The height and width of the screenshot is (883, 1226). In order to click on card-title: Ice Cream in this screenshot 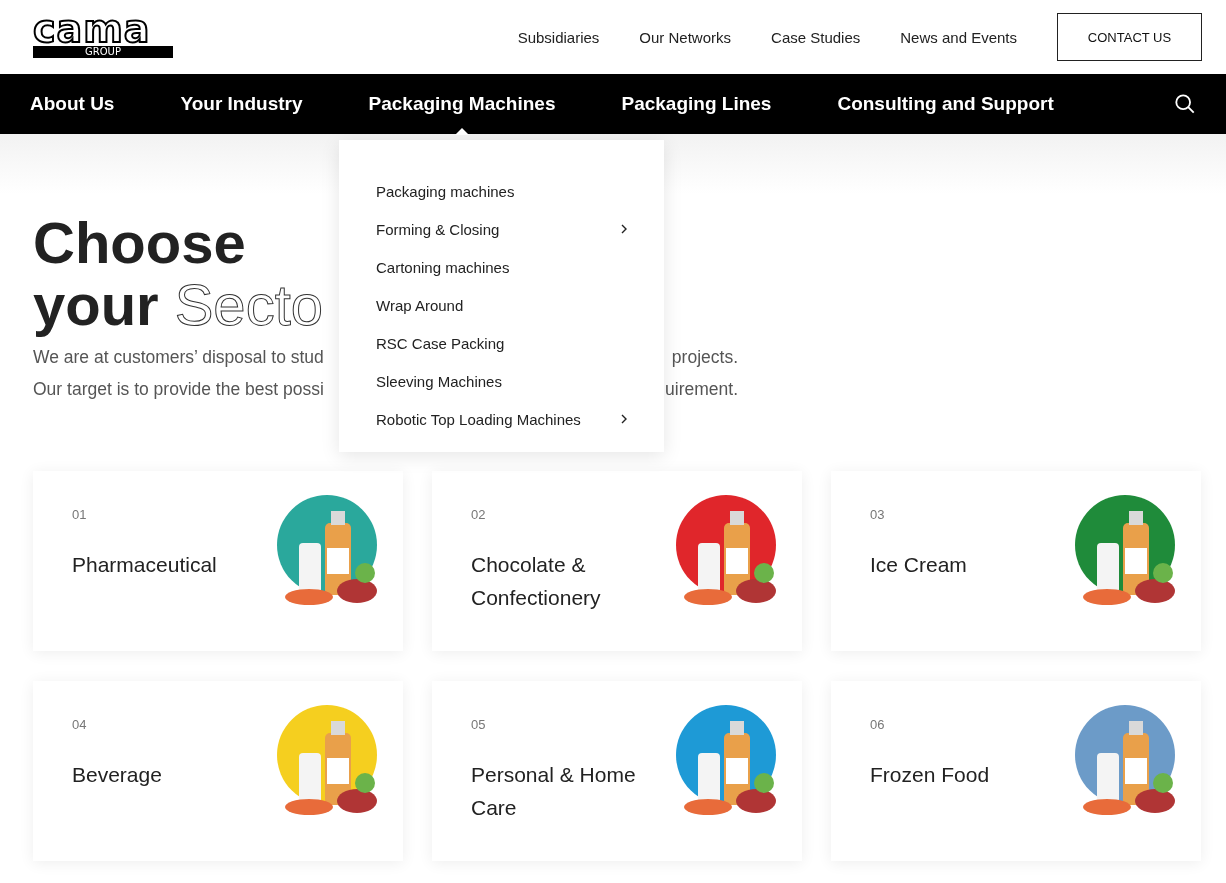, I will do `click(918, 565)`.